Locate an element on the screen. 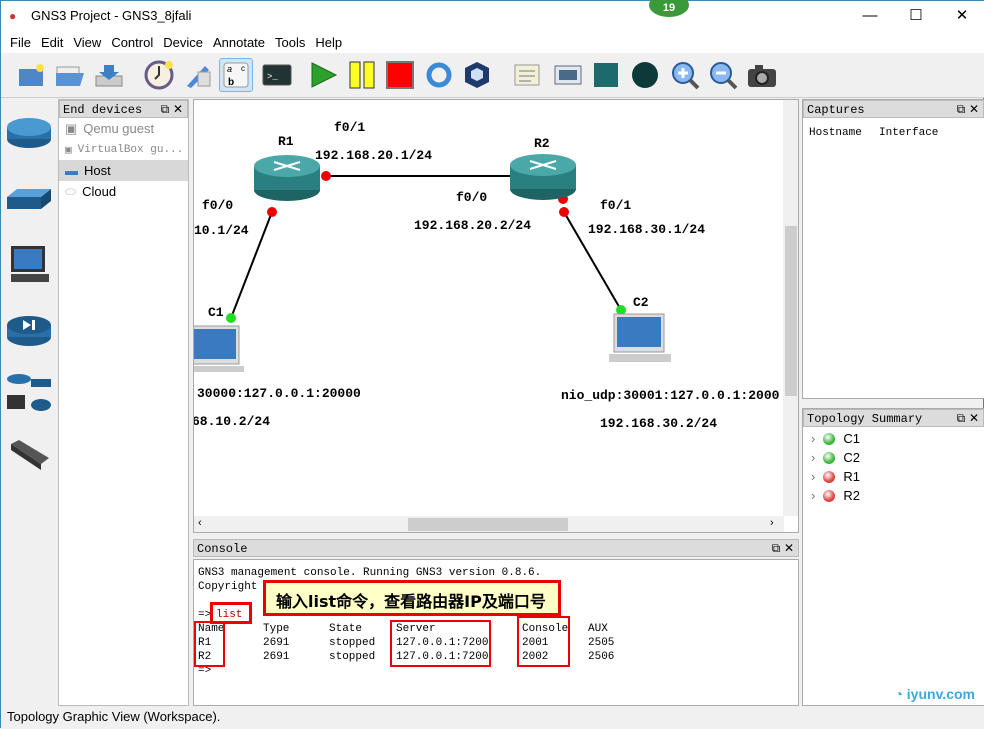 This screenshot has height=729, width=984. end-devices-category-icon is located at coordinates (29, 268).